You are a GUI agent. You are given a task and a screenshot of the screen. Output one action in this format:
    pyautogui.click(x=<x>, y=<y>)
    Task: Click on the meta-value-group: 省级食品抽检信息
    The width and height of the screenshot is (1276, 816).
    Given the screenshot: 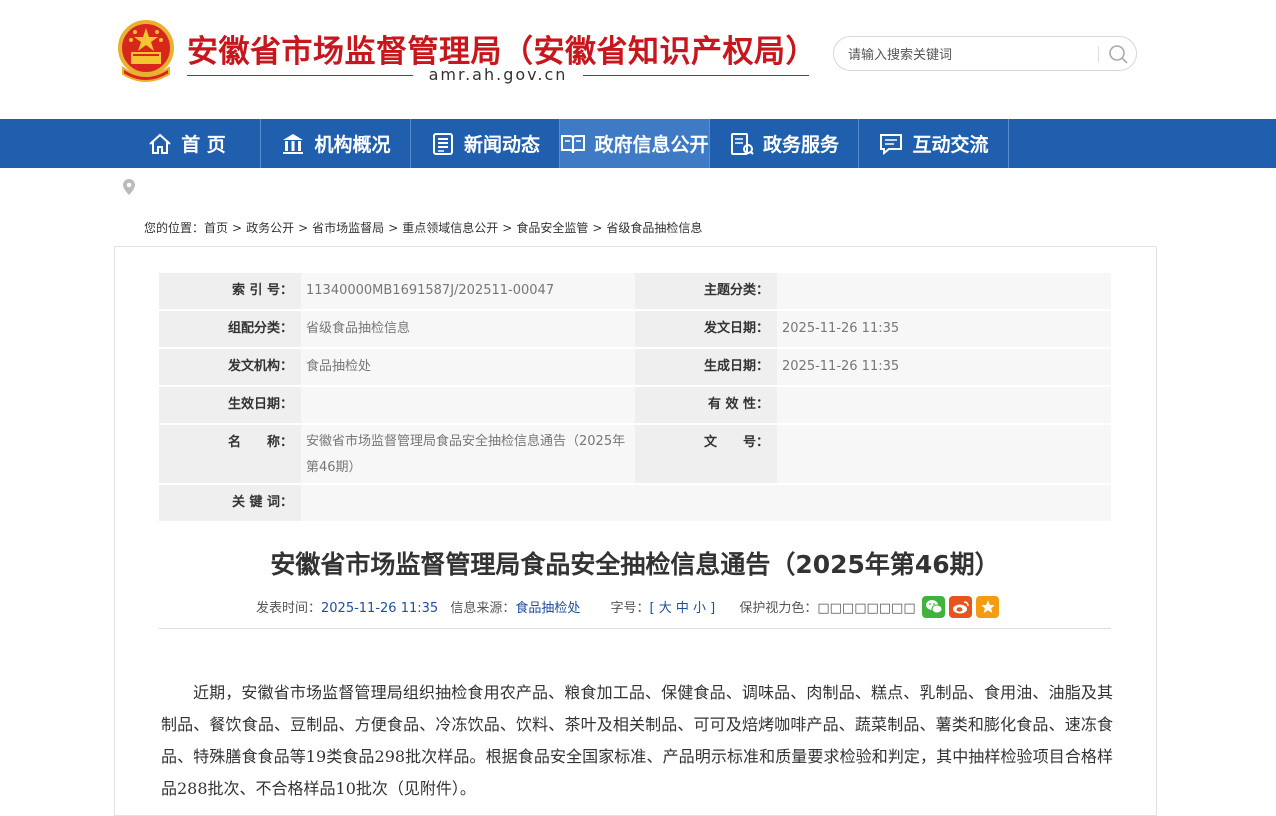 What is the action you would take?
    pyautogui.click(x=468, y=329)
    